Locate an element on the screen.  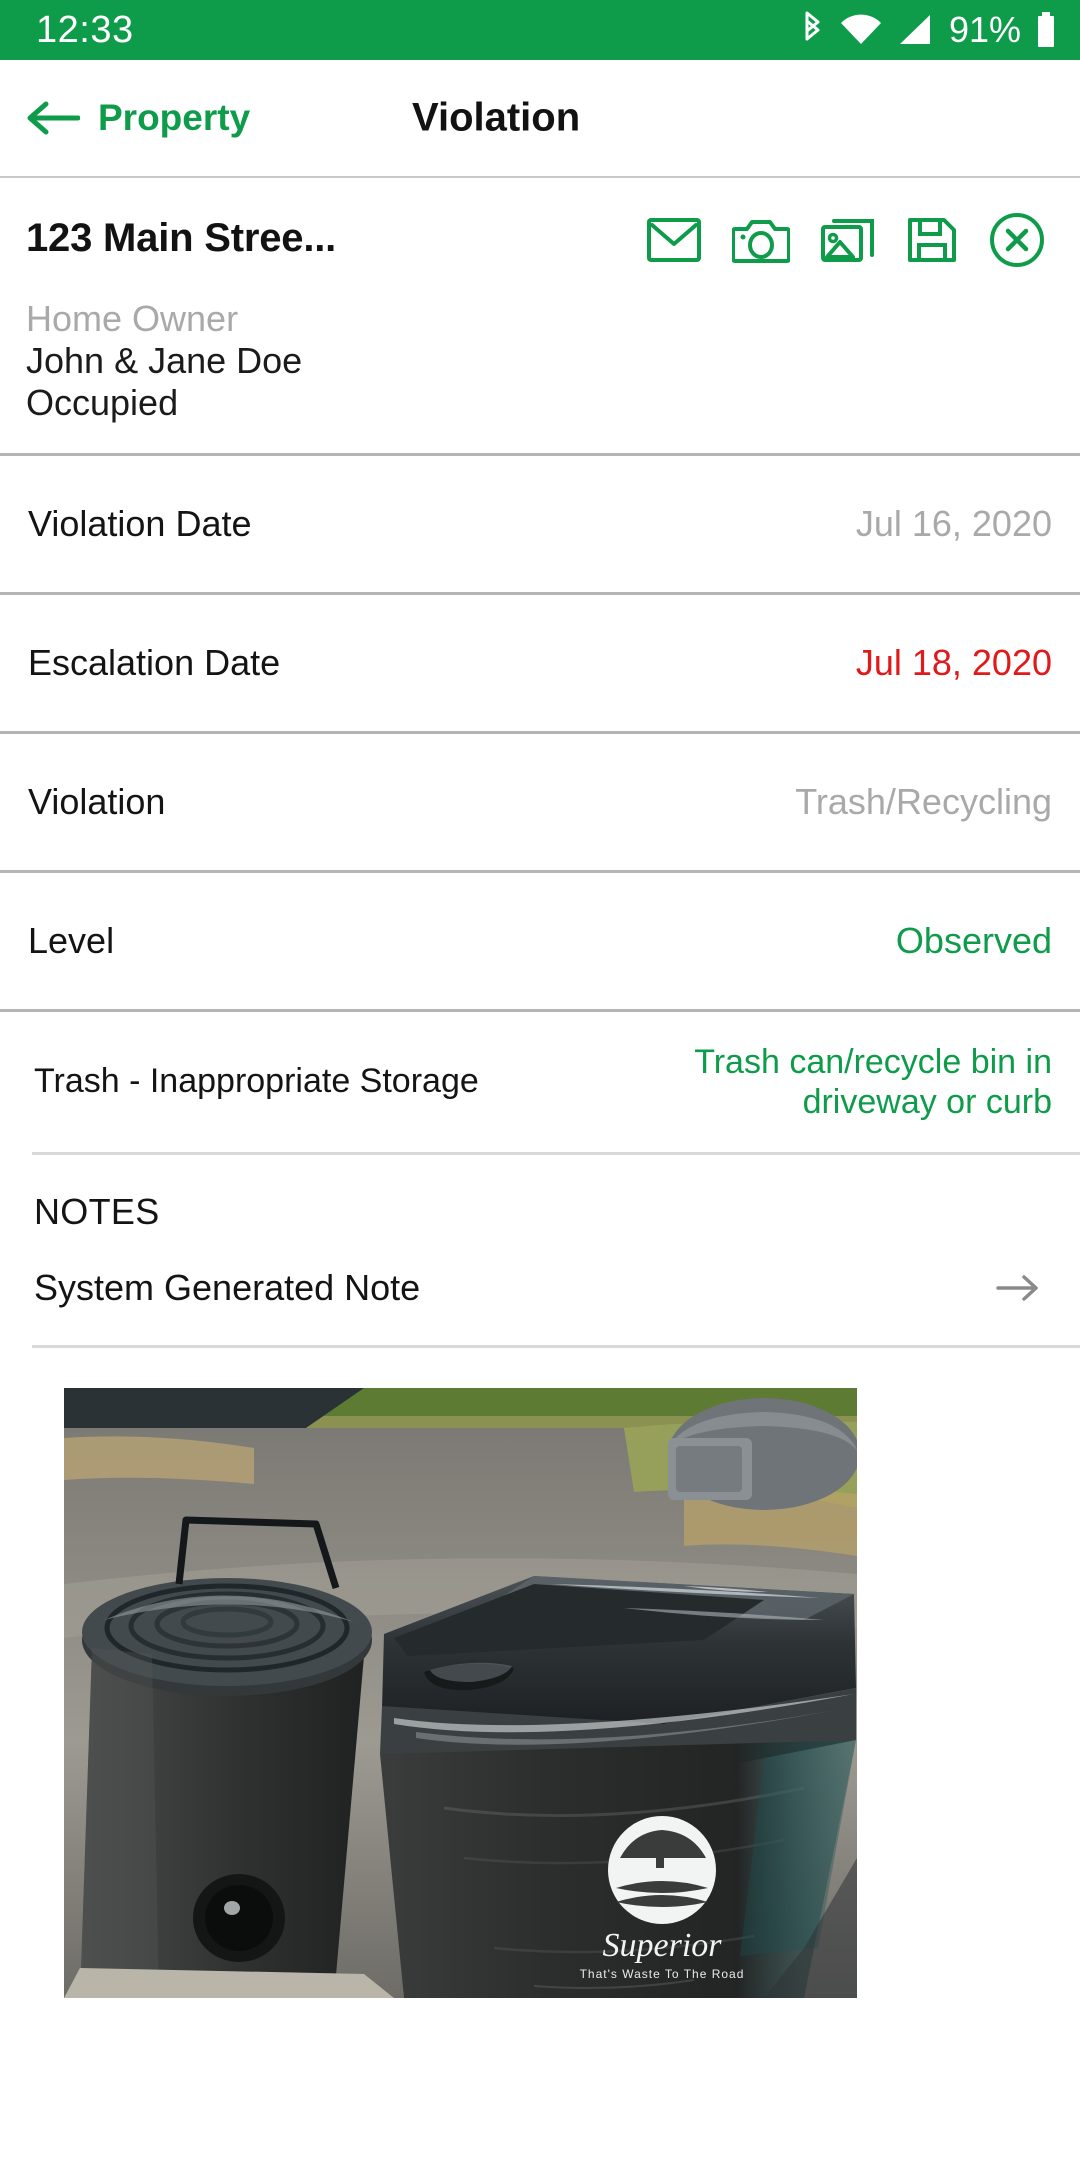
row-violation-type: Violation Trash/Recycling is located at coordinates (540, 802).